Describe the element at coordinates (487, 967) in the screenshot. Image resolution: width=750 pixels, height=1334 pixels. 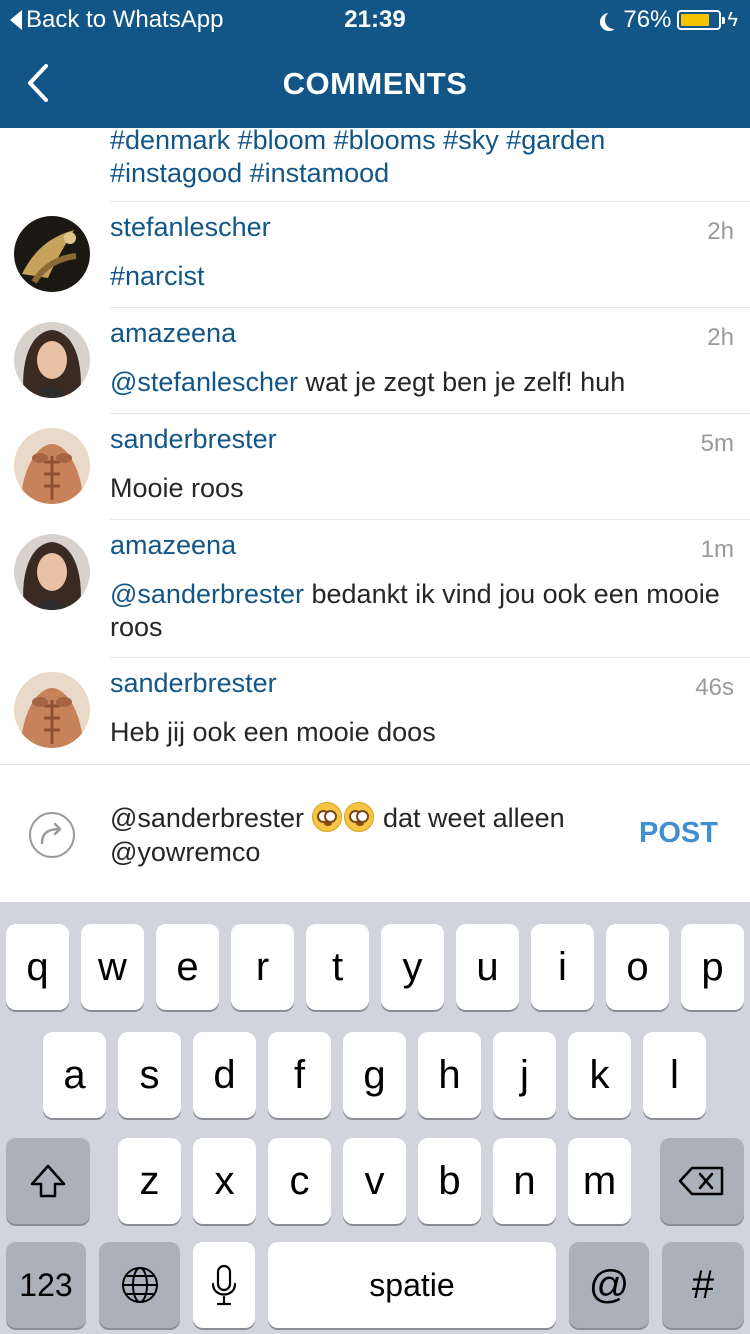
I see `key-u: u` at that location.